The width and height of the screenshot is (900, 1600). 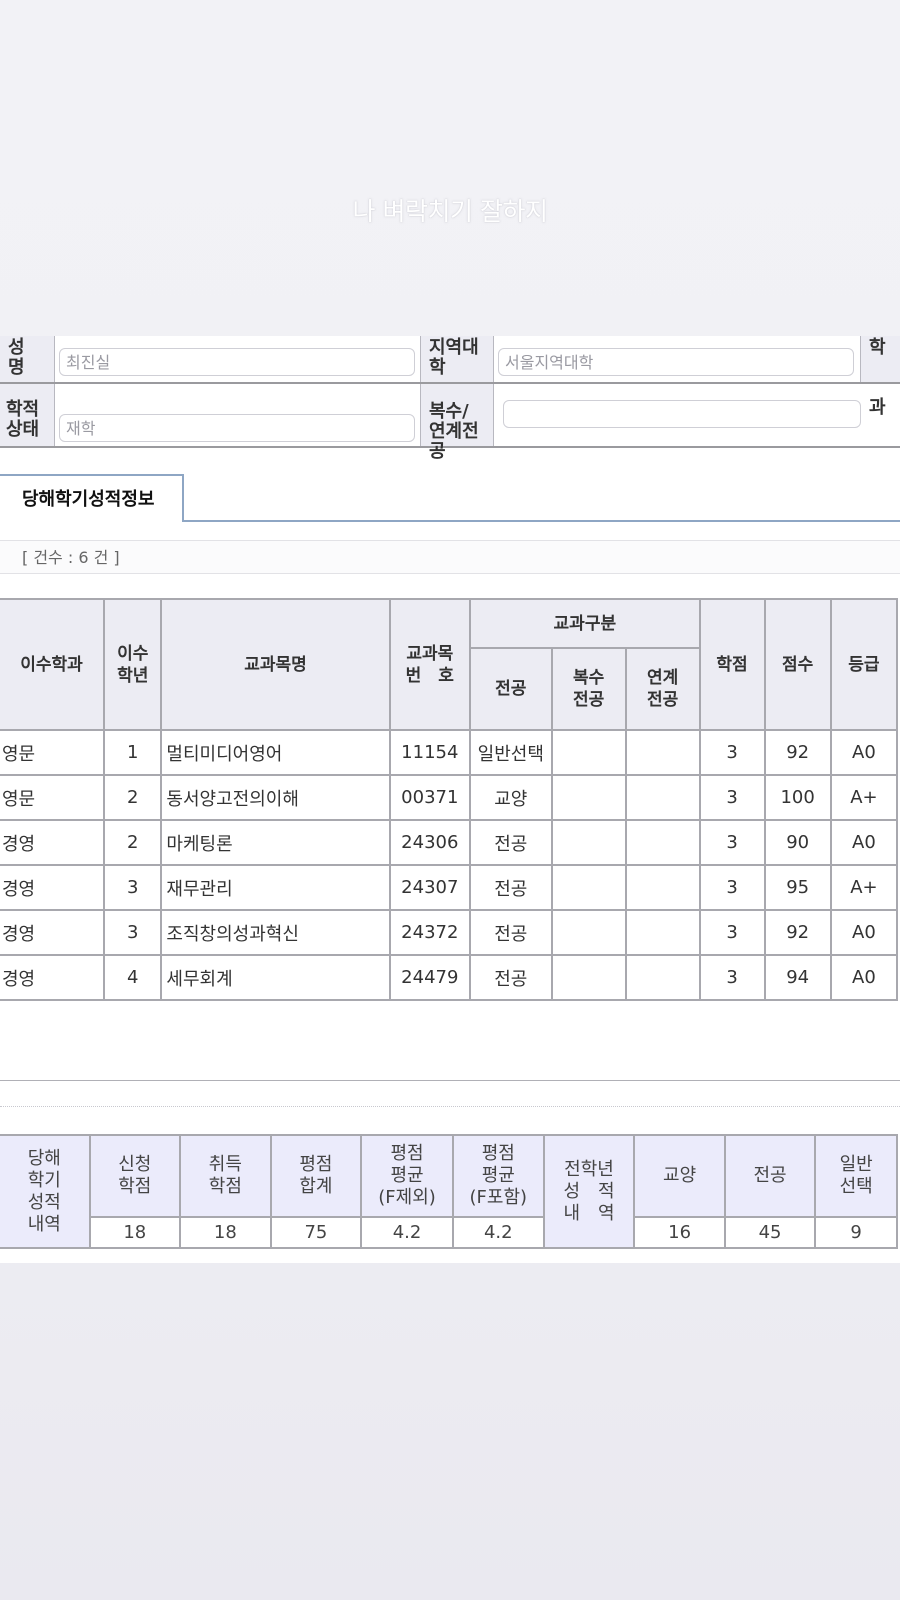 I want to click on general-credits-label: 교양, so click(x=679, y=1176).